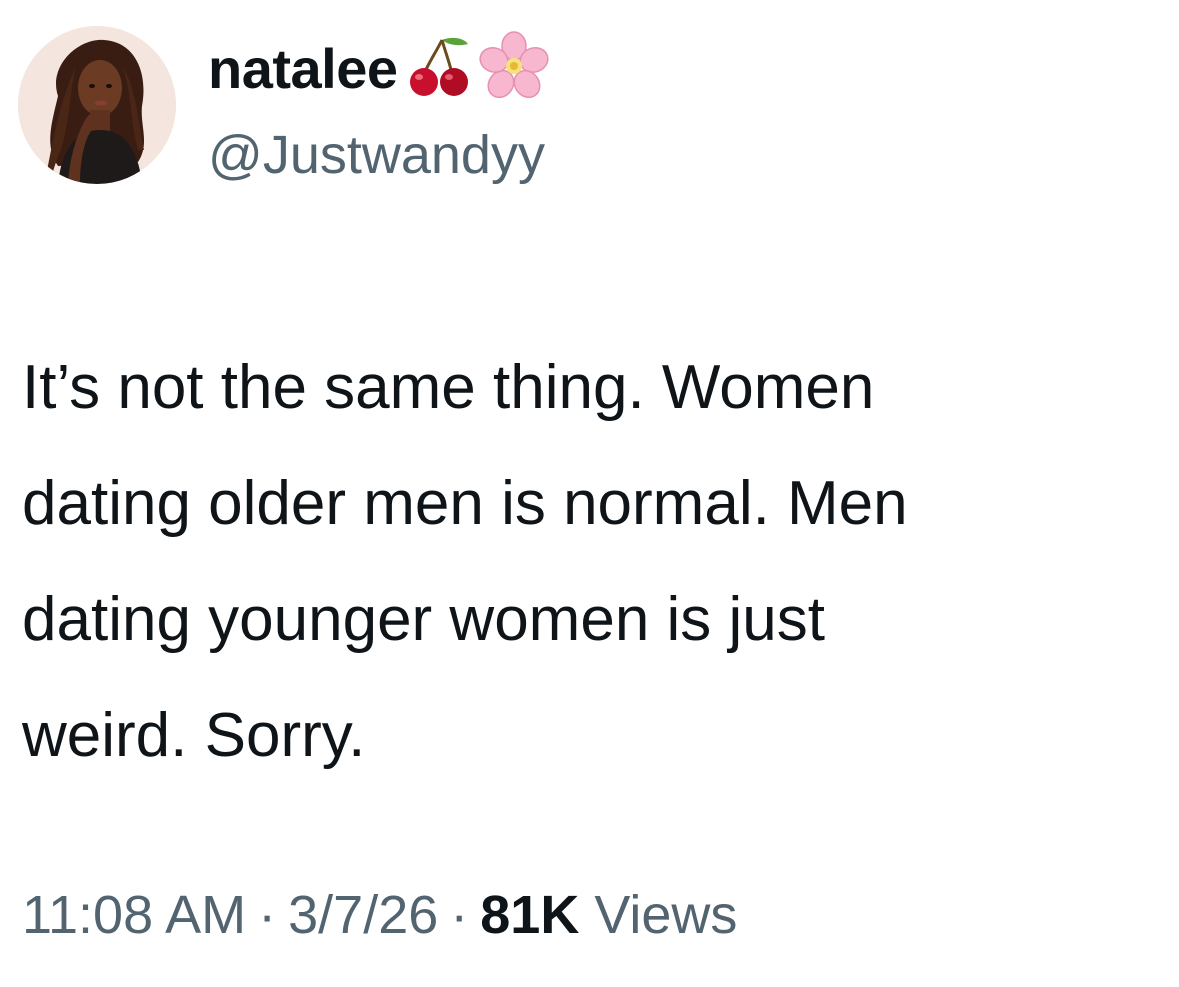 Image resolution: width=1179 pixels, height=987 pixels. What do you see at coordinates (134, 915) in the screenshot?
I see `tweet-time: 11:08 AM` at bounding box center [134, 915].